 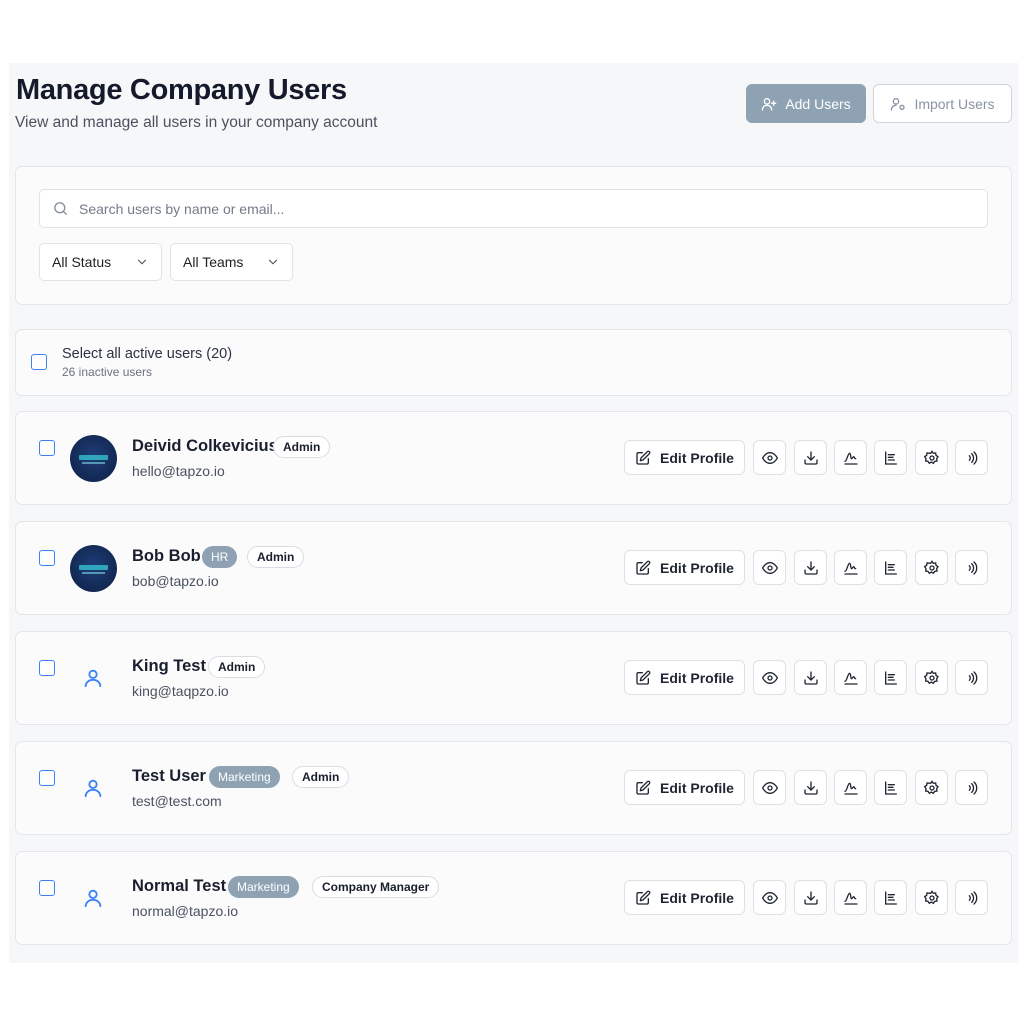 I want to click on search-box, so click(x=513, y=208).